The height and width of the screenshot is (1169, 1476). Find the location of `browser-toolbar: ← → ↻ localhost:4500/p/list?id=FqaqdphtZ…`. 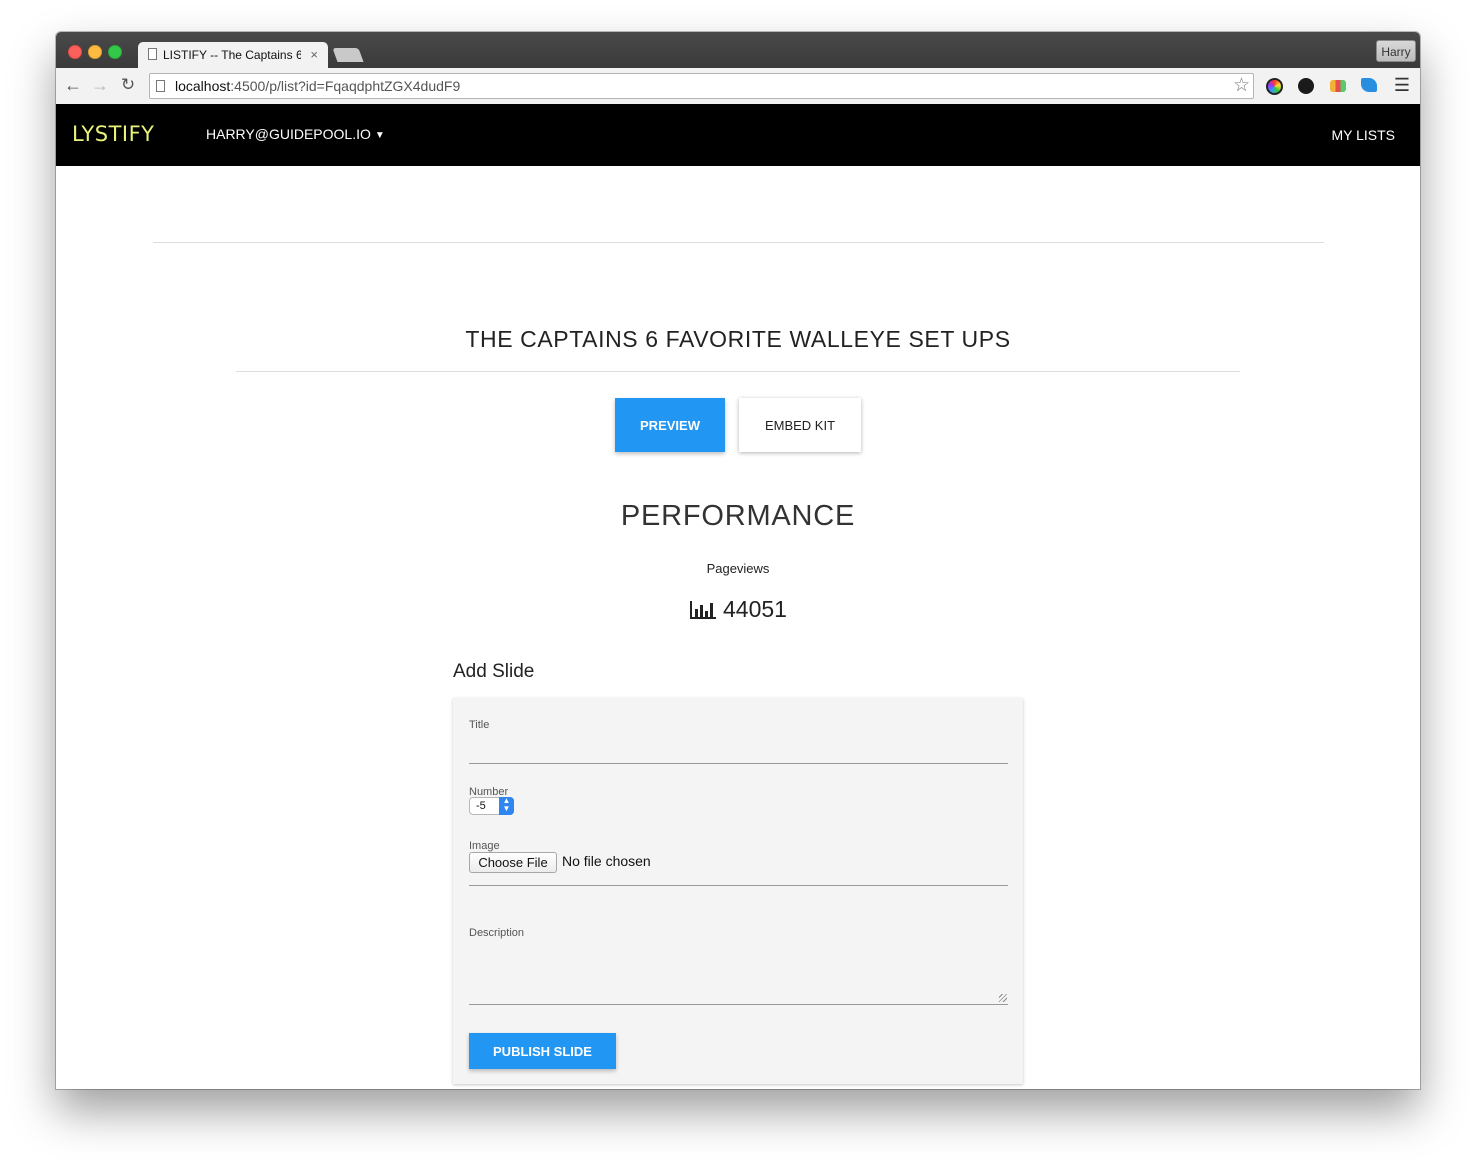

browser-toolbar: ← → ↻ localhost:4500/p/list?id=FqaqdphtZ… is located at coordinates (738, 86).